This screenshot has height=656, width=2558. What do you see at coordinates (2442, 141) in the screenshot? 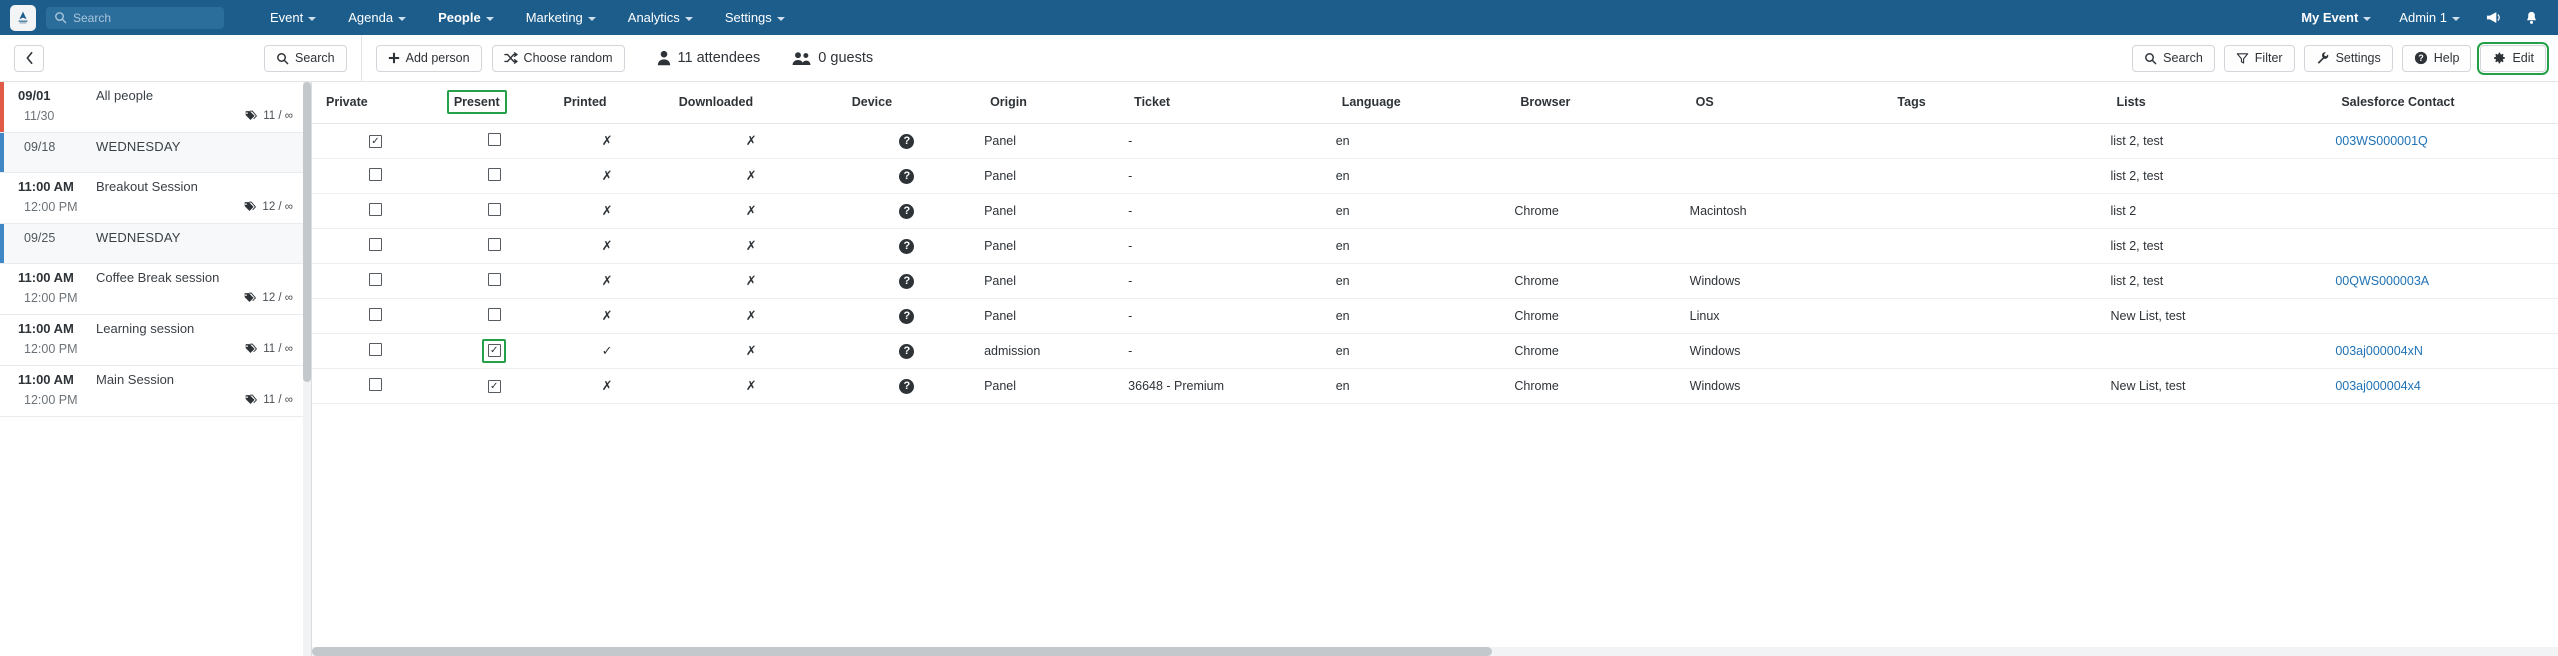
I see `cell-salesforce: 003WS000001Q` at bounding box center [2442, 141].